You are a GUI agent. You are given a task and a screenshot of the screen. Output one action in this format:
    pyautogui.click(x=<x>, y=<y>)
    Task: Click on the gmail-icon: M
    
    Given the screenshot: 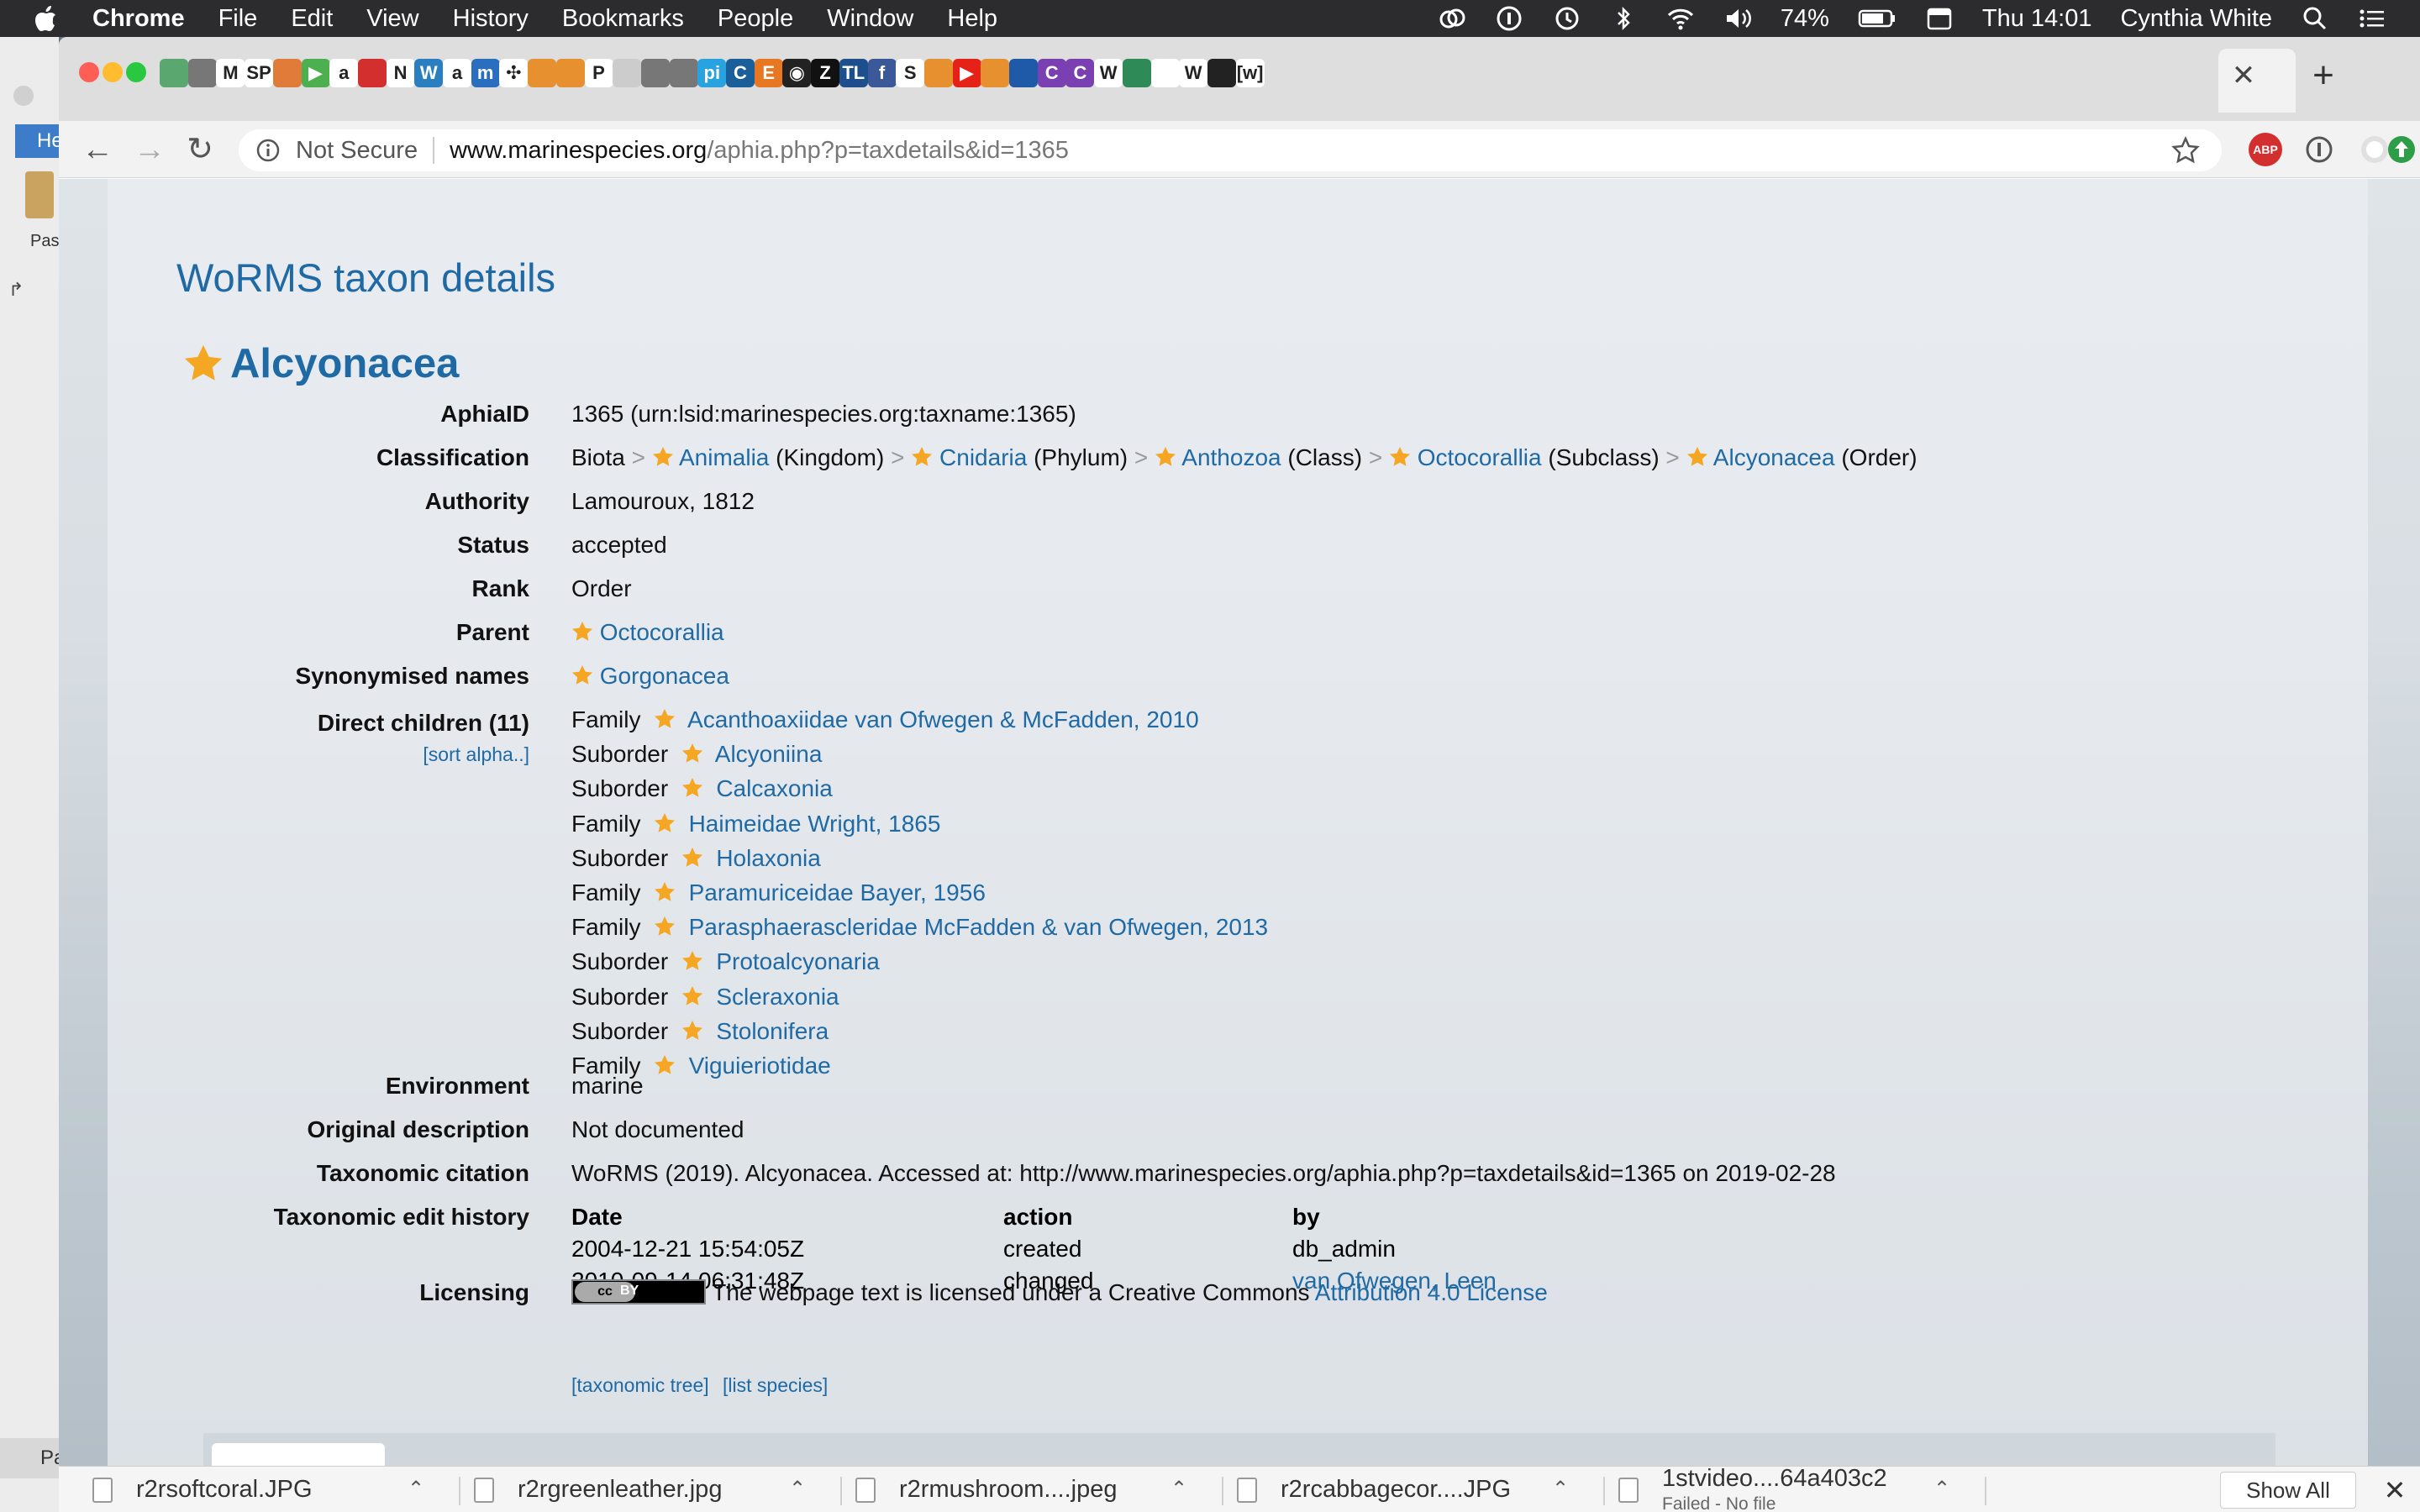 What is the action you would take?
    pyautogui.click(x=231, y=73)
    